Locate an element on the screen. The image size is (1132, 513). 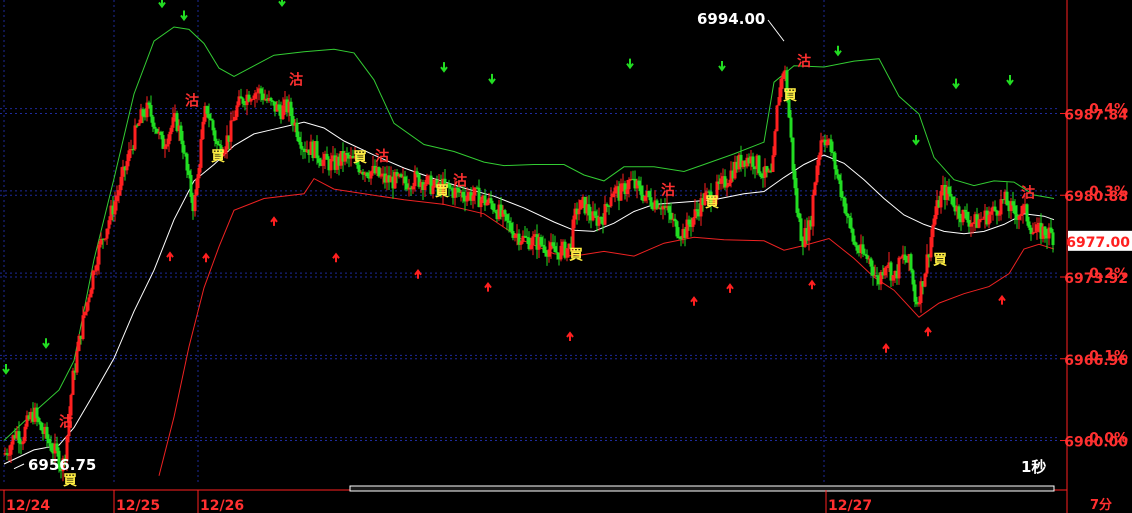
x-tick-label: 12/27 is located at coordinates (850, 505).